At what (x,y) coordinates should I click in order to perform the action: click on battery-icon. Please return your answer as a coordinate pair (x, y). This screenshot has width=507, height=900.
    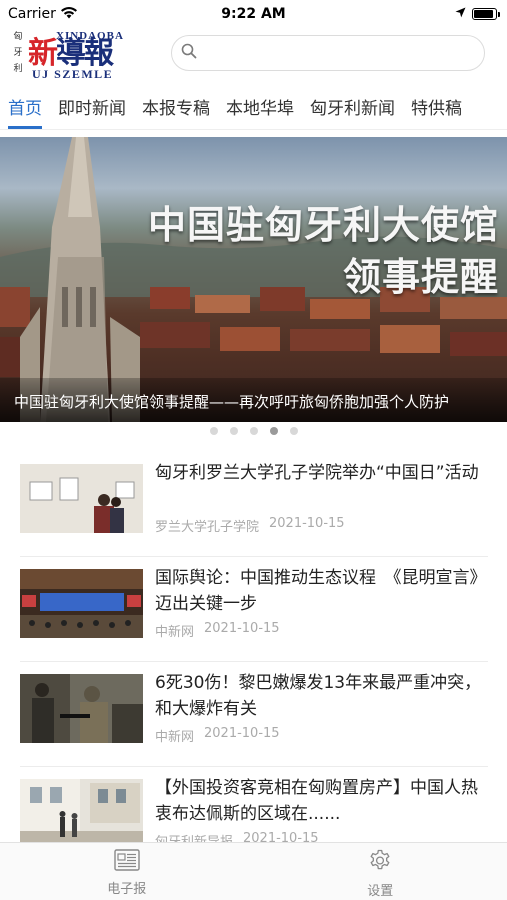
    Looking at the image, I should click on (486, 14).